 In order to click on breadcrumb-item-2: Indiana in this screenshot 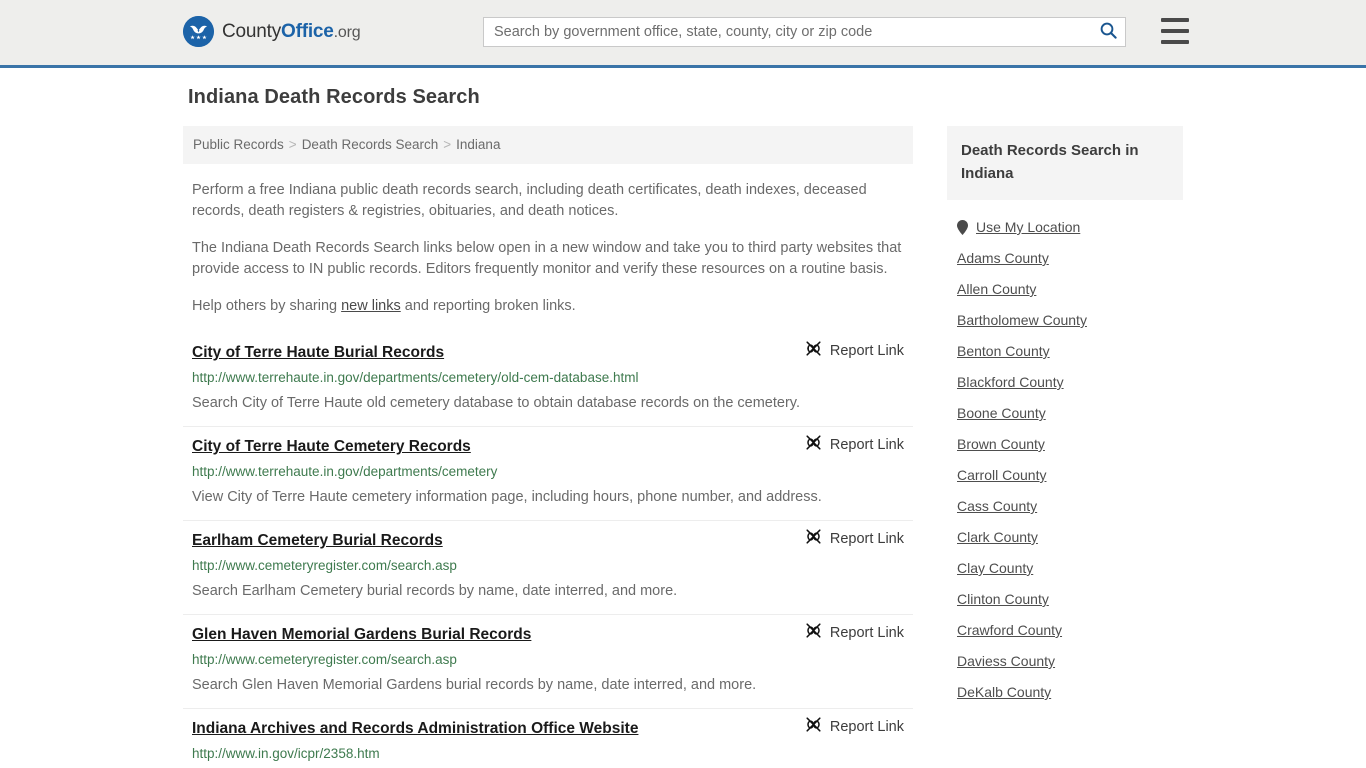, I will do `click(478, 144)`.